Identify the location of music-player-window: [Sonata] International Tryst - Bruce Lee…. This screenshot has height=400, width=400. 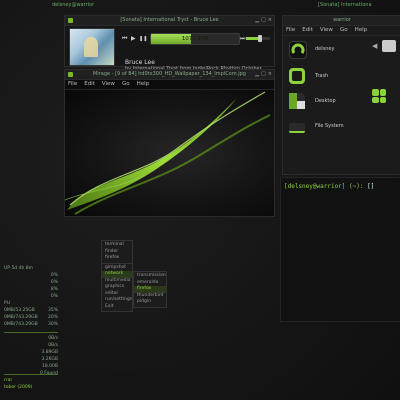
(169, 43).